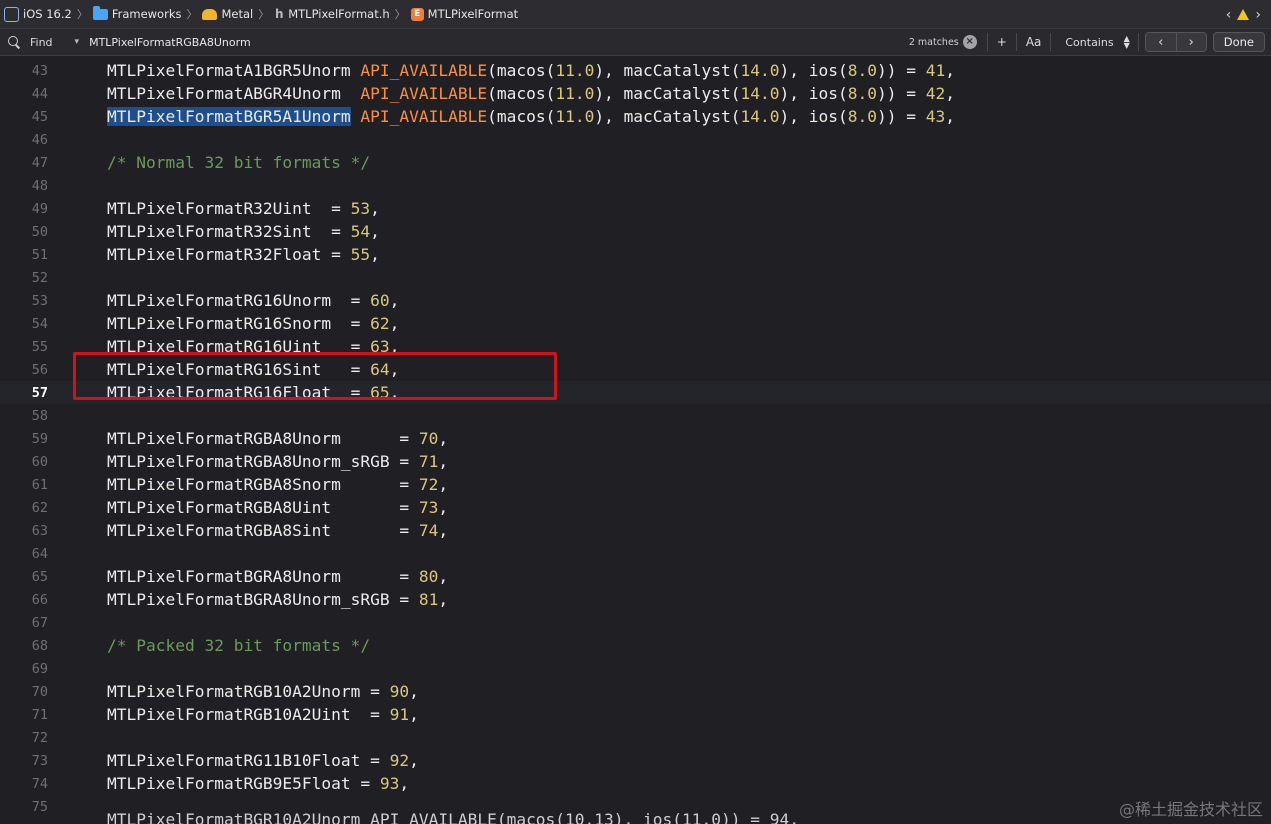  Describe the element at coordinates (39, 737) in the screenshot. I see `line-number: 72` at that location.